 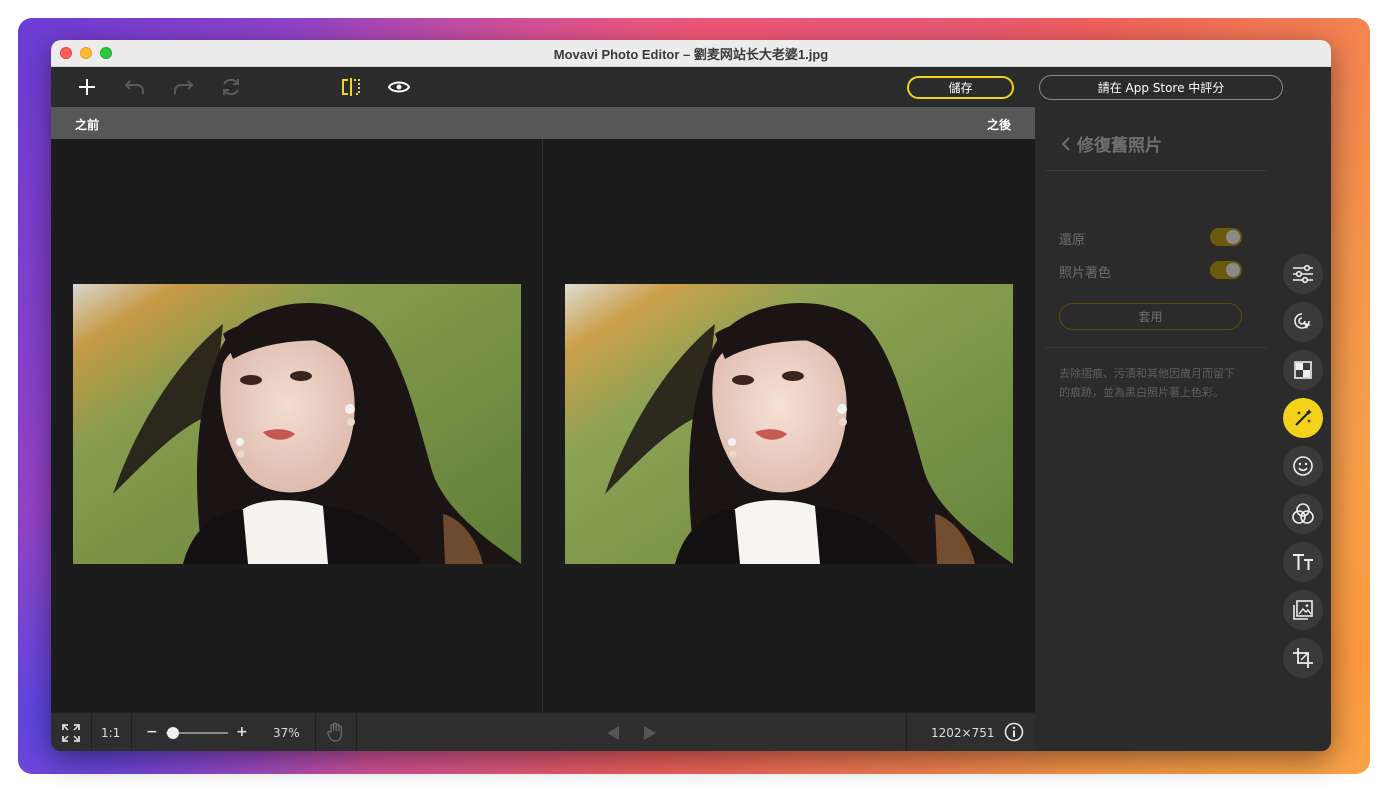 I want to click on after-label: 之後, so click(x=998, y=125).